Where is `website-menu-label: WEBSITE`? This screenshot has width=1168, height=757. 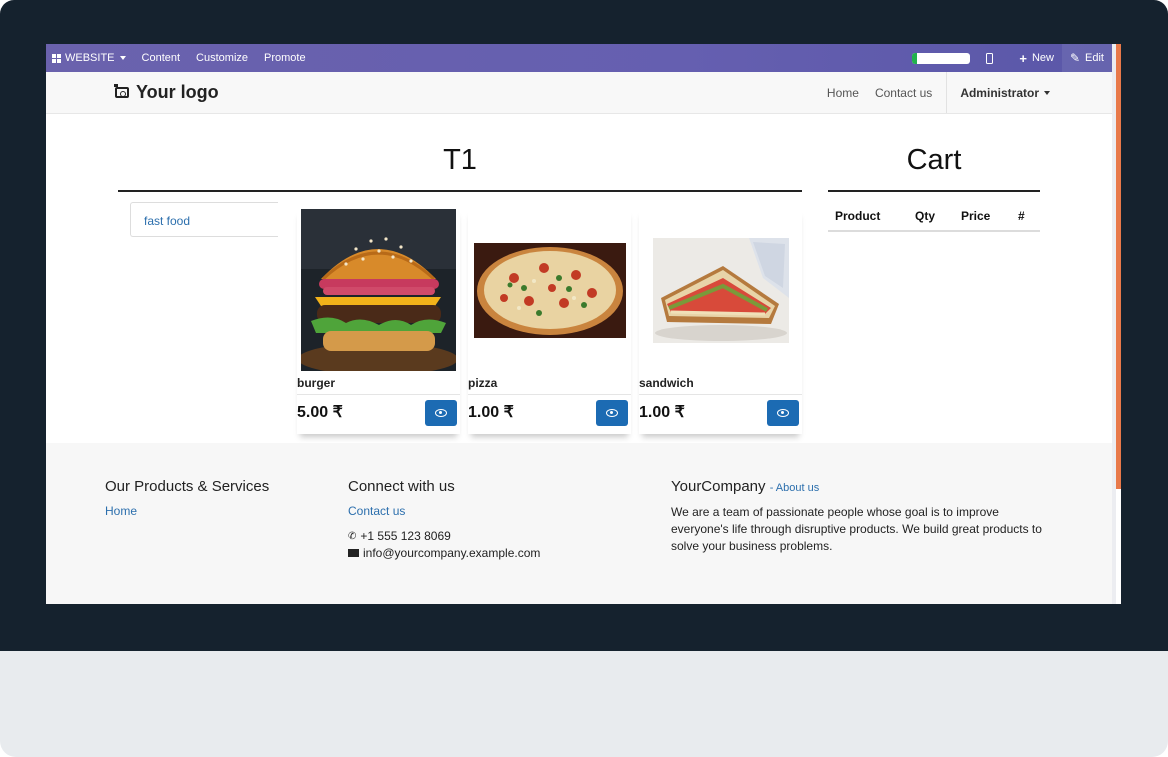
website-menu-label: WEBSITE is located at coordinates (90, 58).